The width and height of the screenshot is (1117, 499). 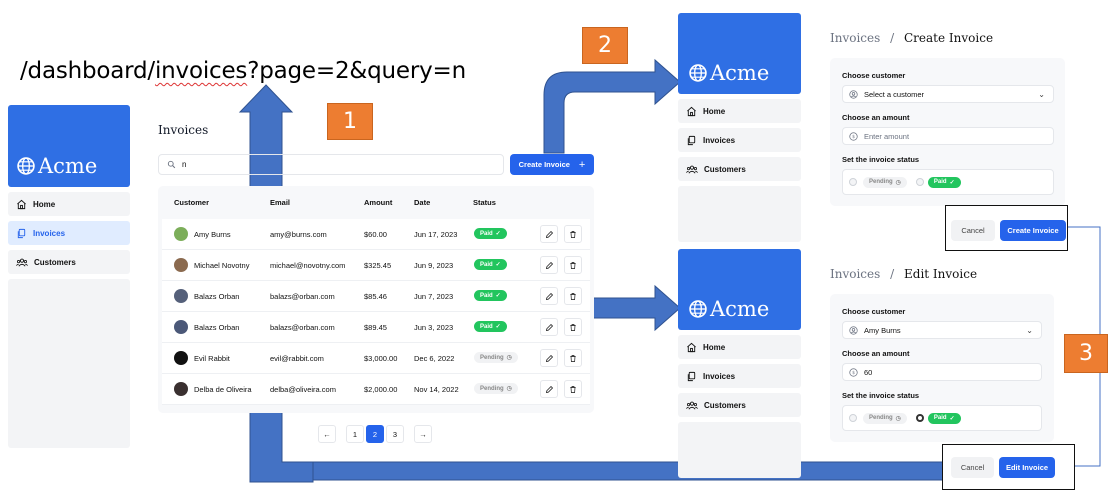 I want to click on email-cell: evil@rabbit.com, so click(x=297, y=358).